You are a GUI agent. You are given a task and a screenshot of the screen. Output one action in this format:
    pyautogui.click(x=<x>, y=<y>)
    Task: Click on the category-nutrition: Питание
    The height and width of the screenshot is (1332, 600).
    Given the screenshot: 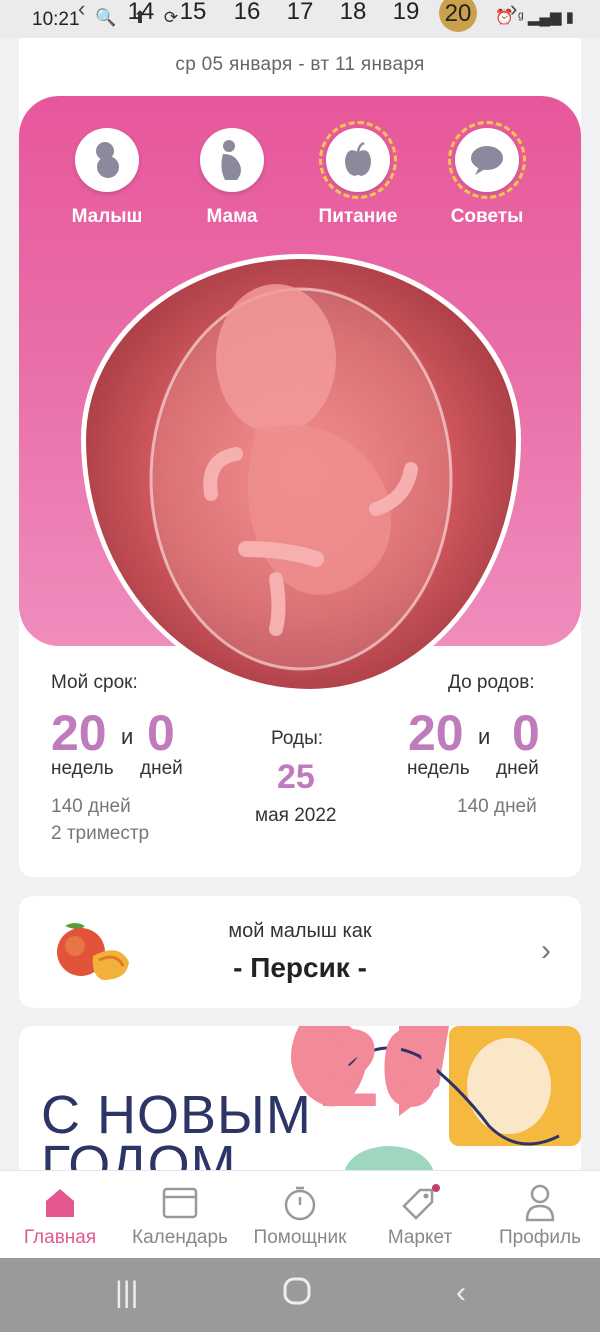 What is the action you would take?
    pyautogui.click(x=358, y=174)
    